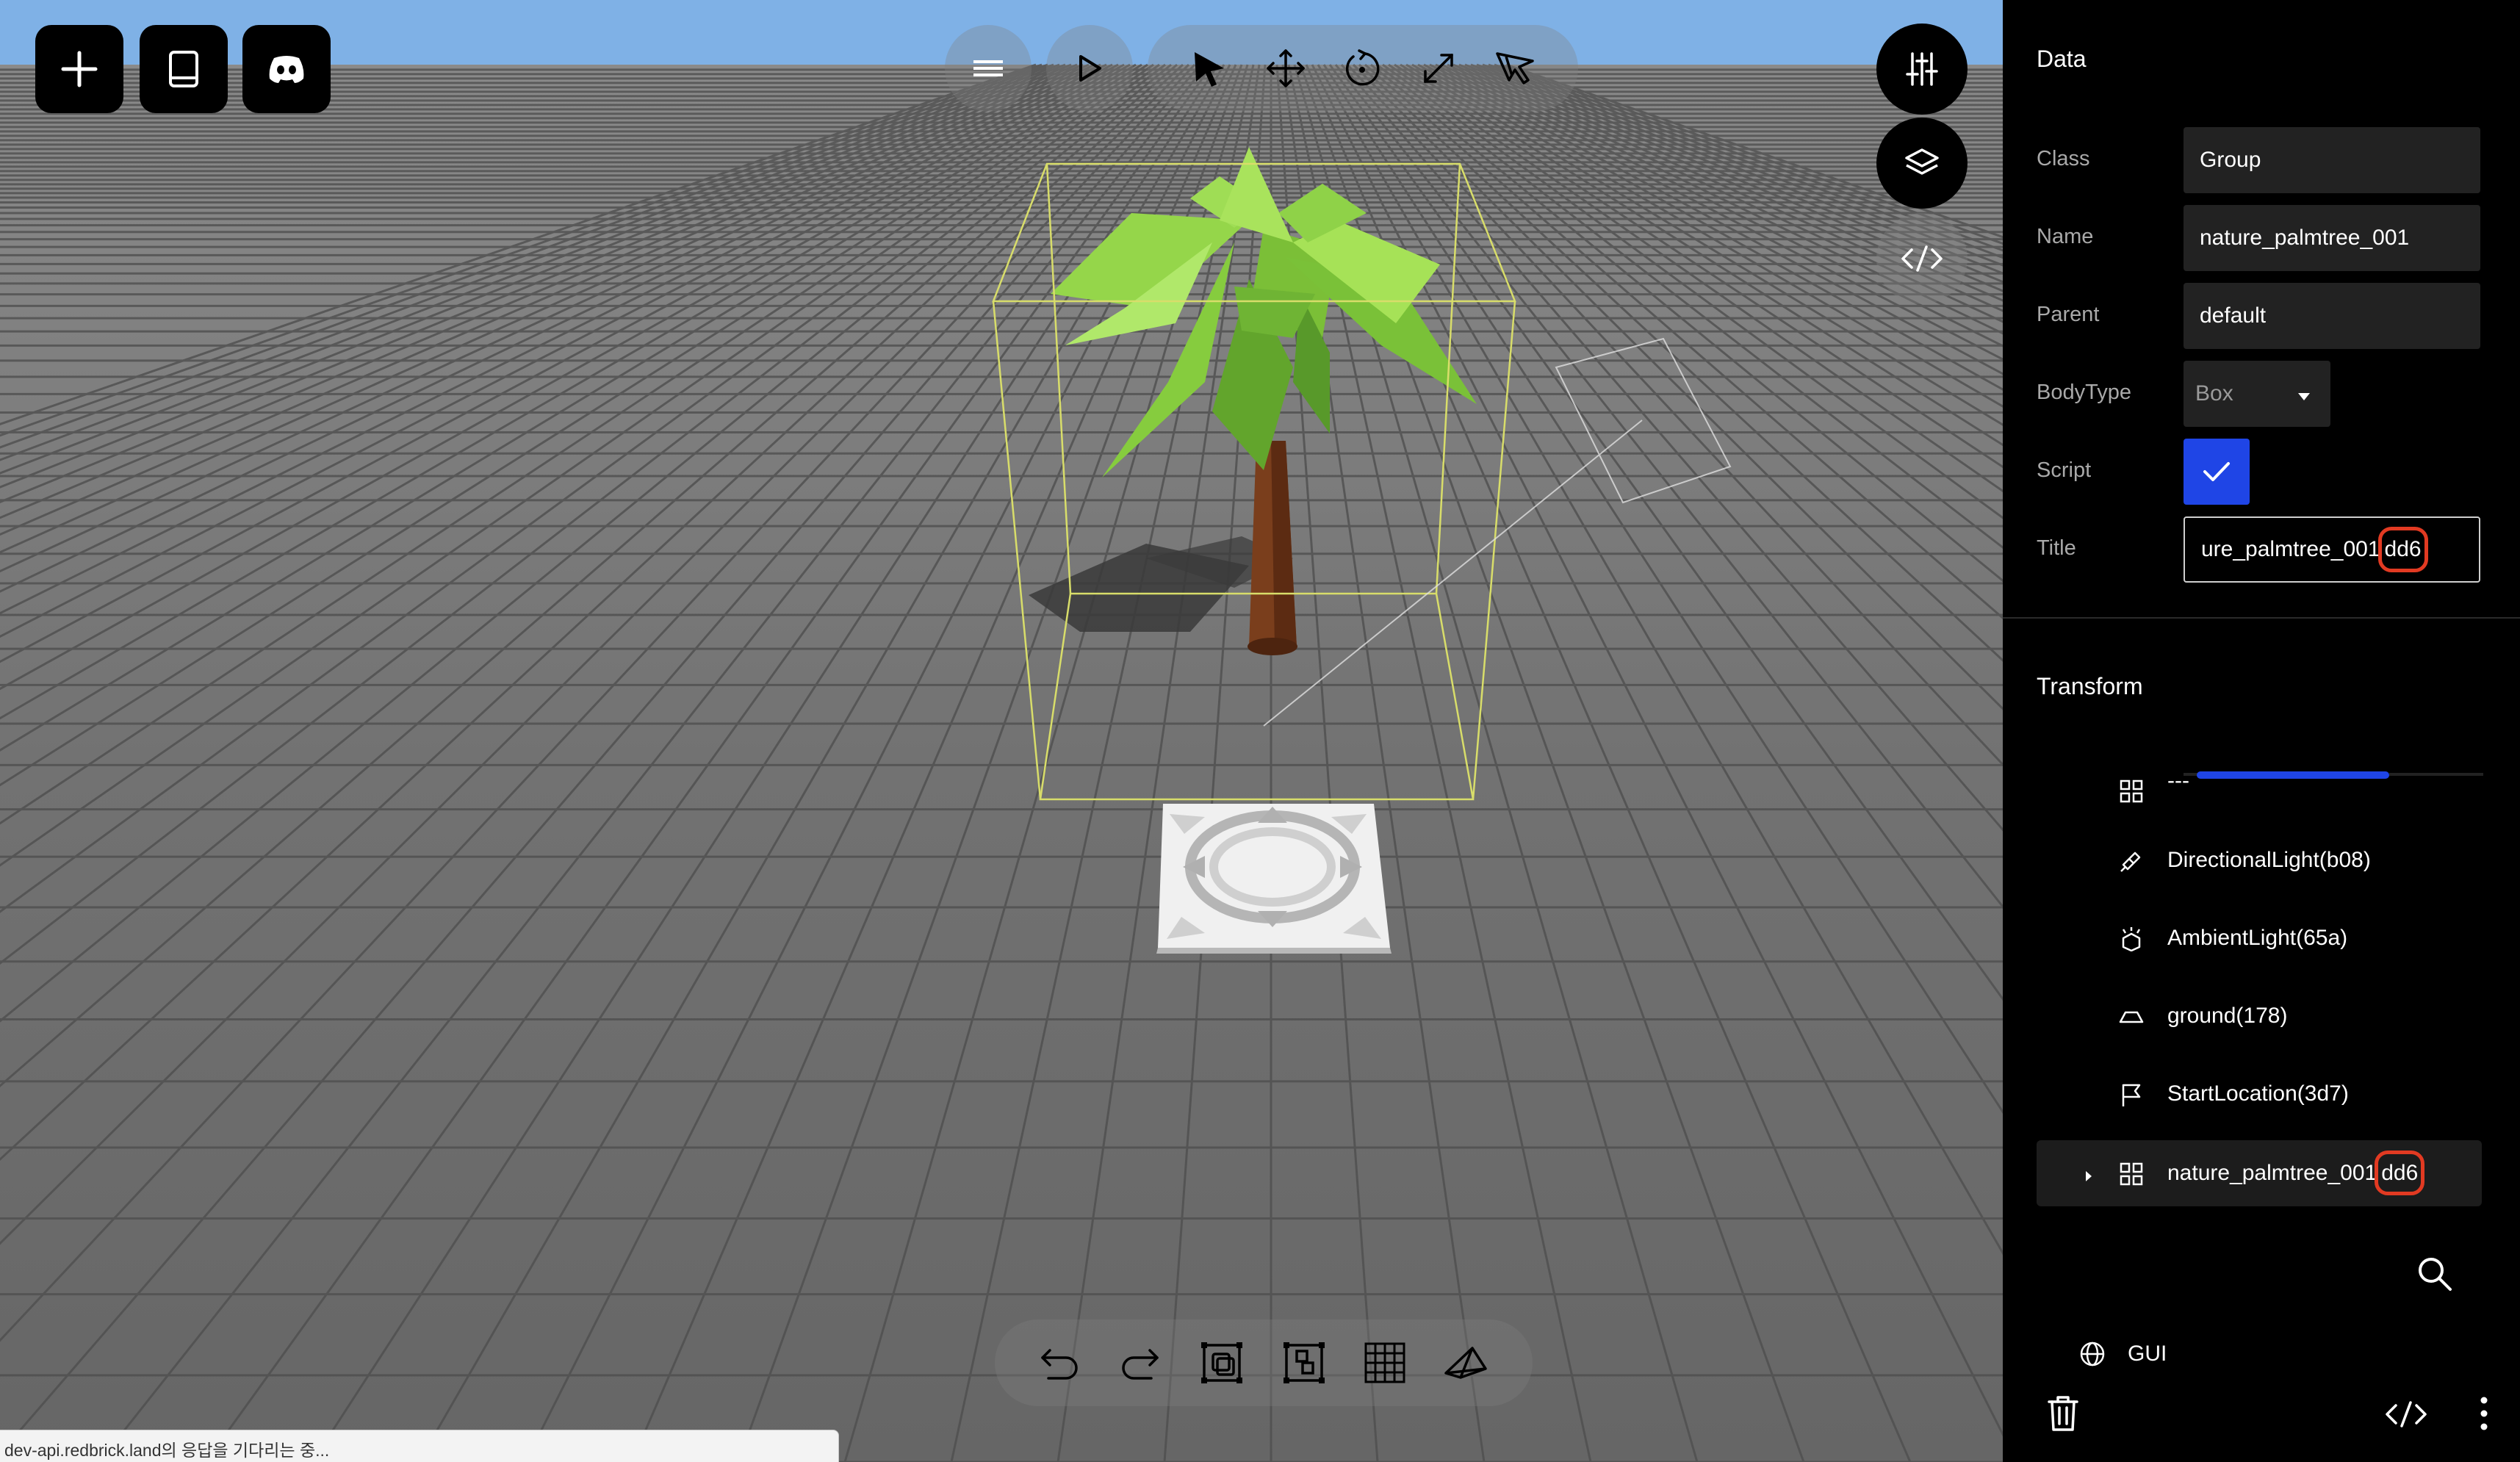  I want to click on transform-tools, so click(1363, 68).